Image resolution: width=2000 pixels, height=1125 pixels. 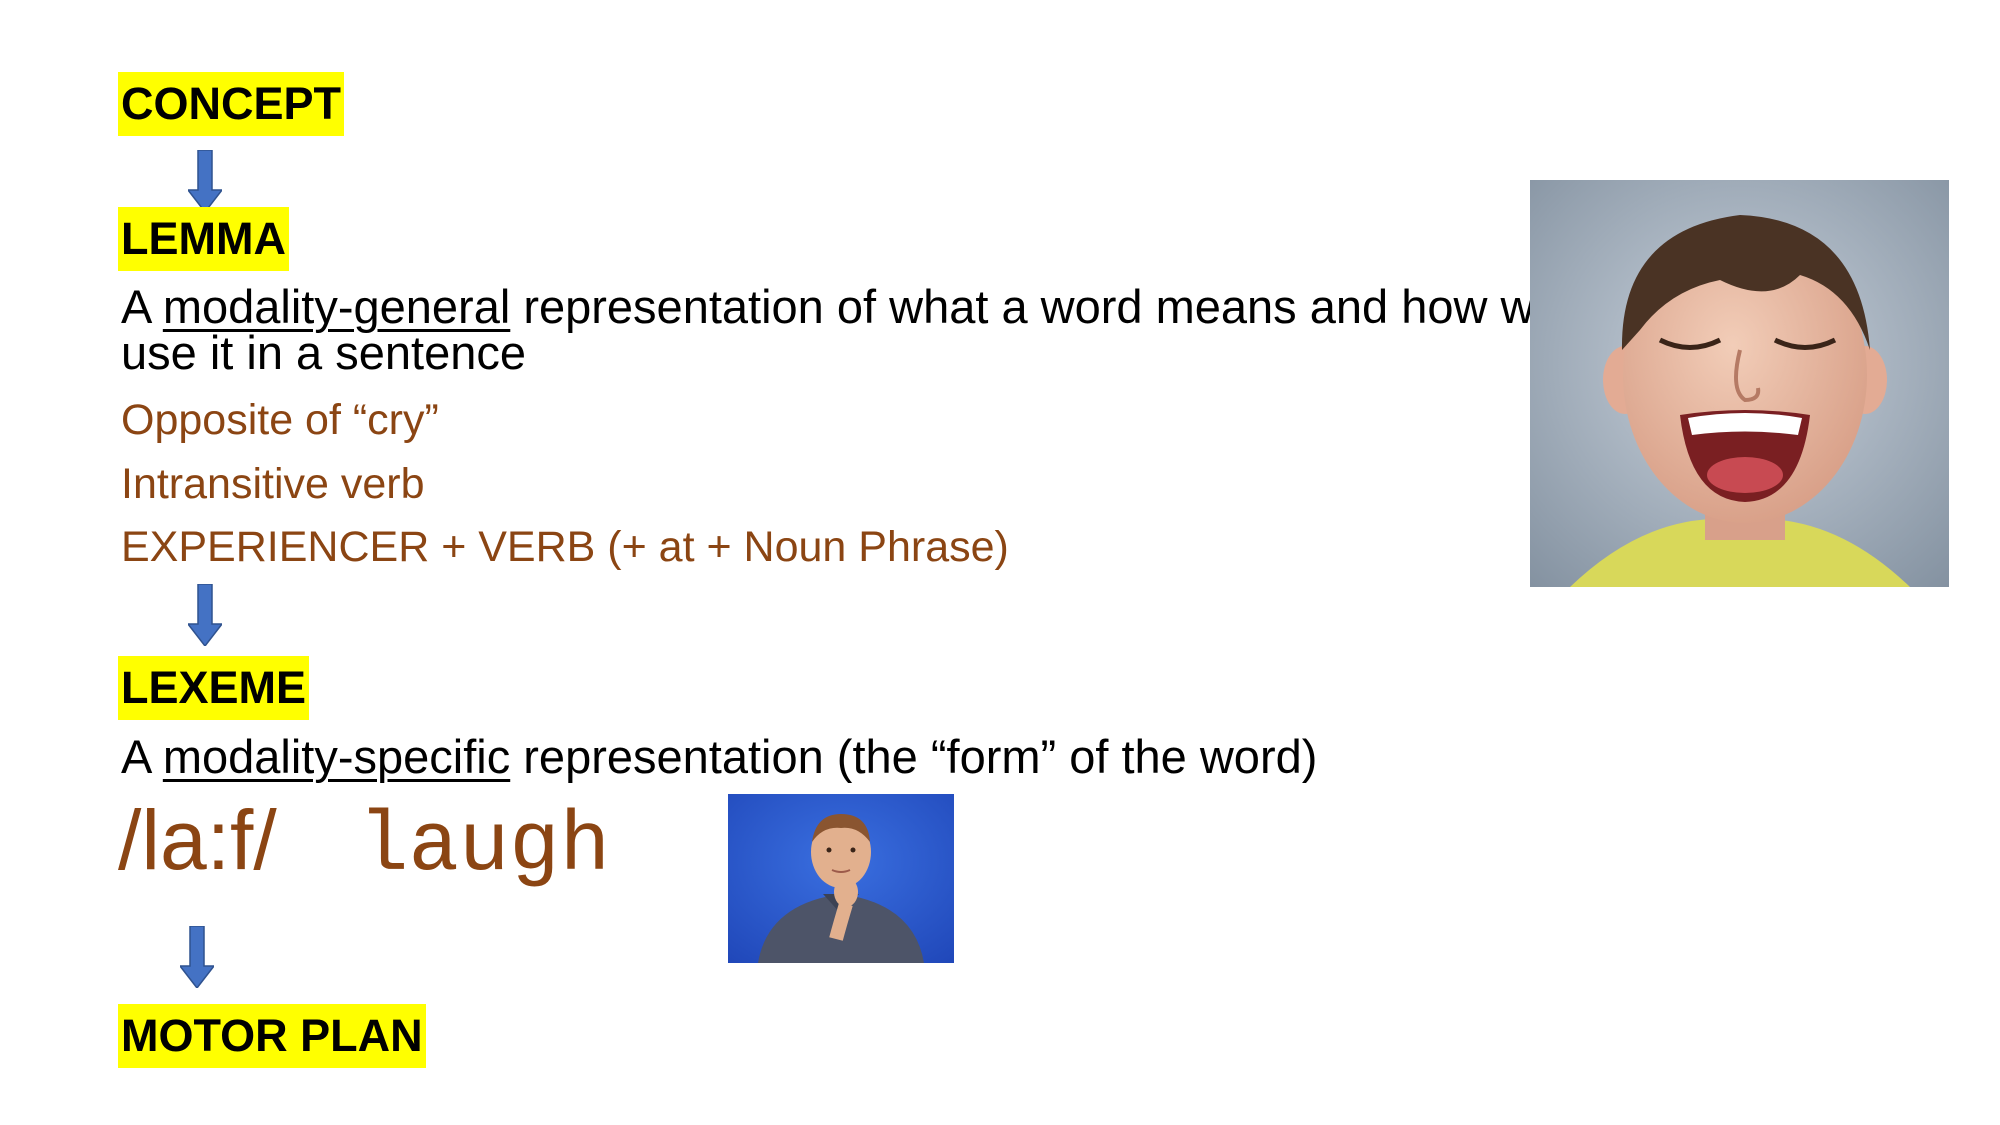 I want to click on lemma-example-3: EXPERIENCER + VERB (+ at + Noun Phrase), so click(x=565, y=547).